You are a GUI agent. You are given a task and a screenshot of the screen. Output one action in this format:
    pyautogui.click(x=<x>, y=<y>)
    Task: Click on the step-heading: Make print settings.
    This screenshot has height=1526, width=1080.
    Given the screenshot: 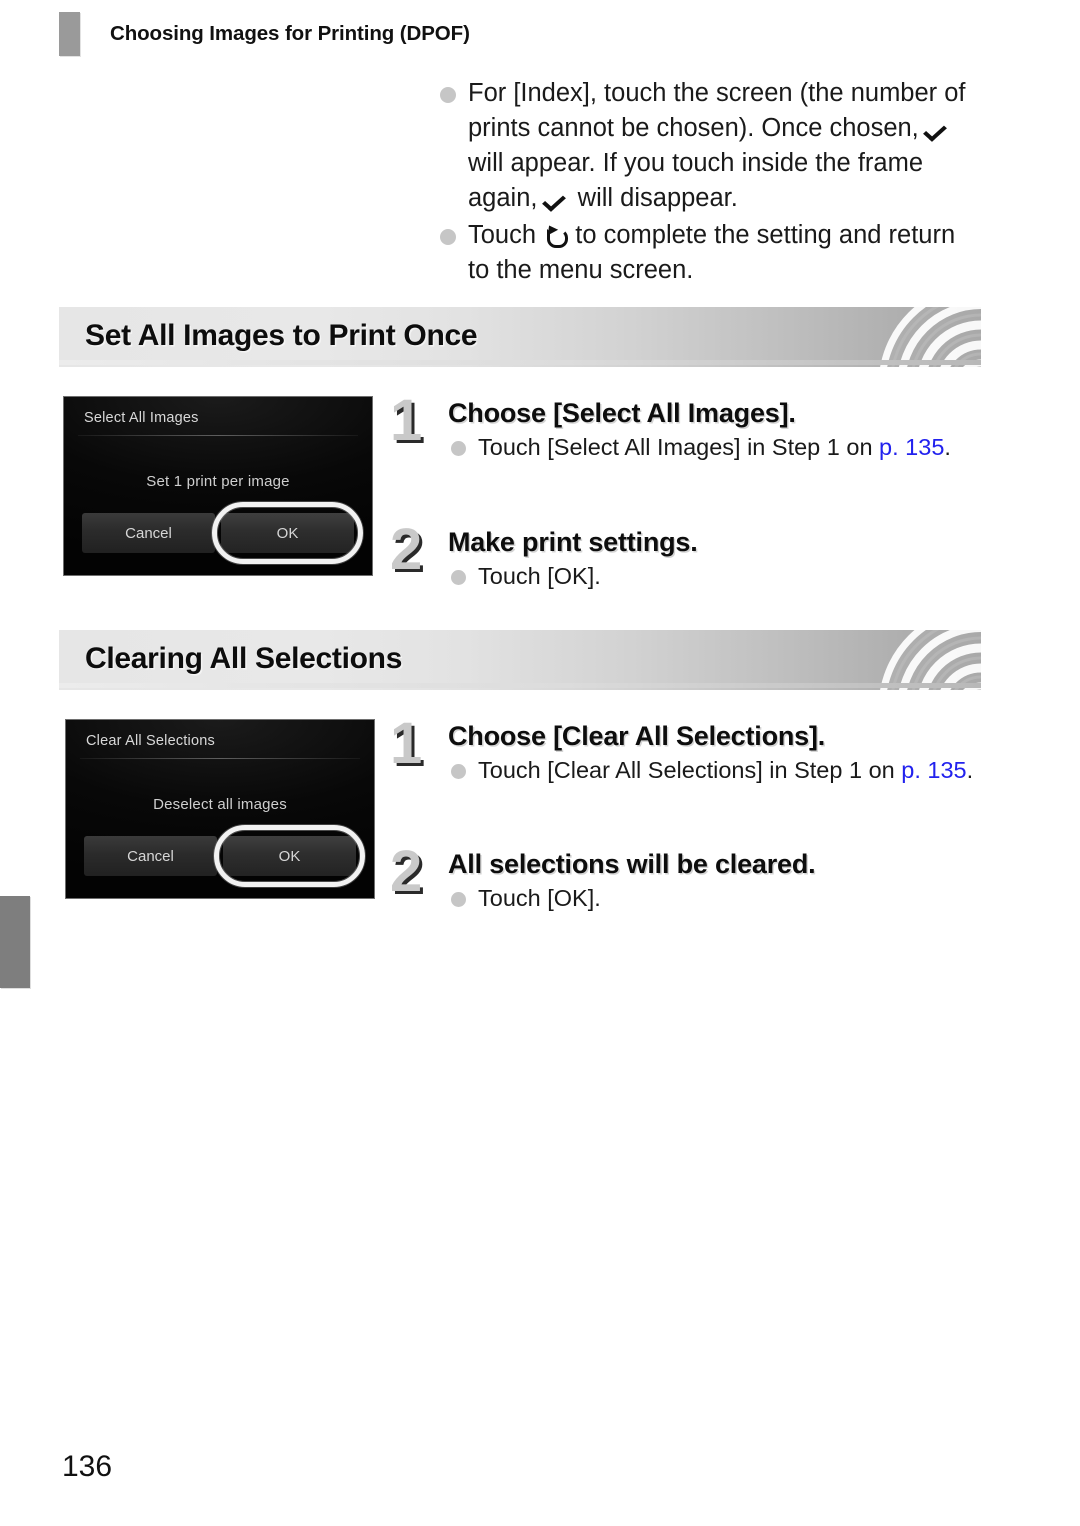 What is the action you would take?
    pyautogui.click(x=573, y=542)
    